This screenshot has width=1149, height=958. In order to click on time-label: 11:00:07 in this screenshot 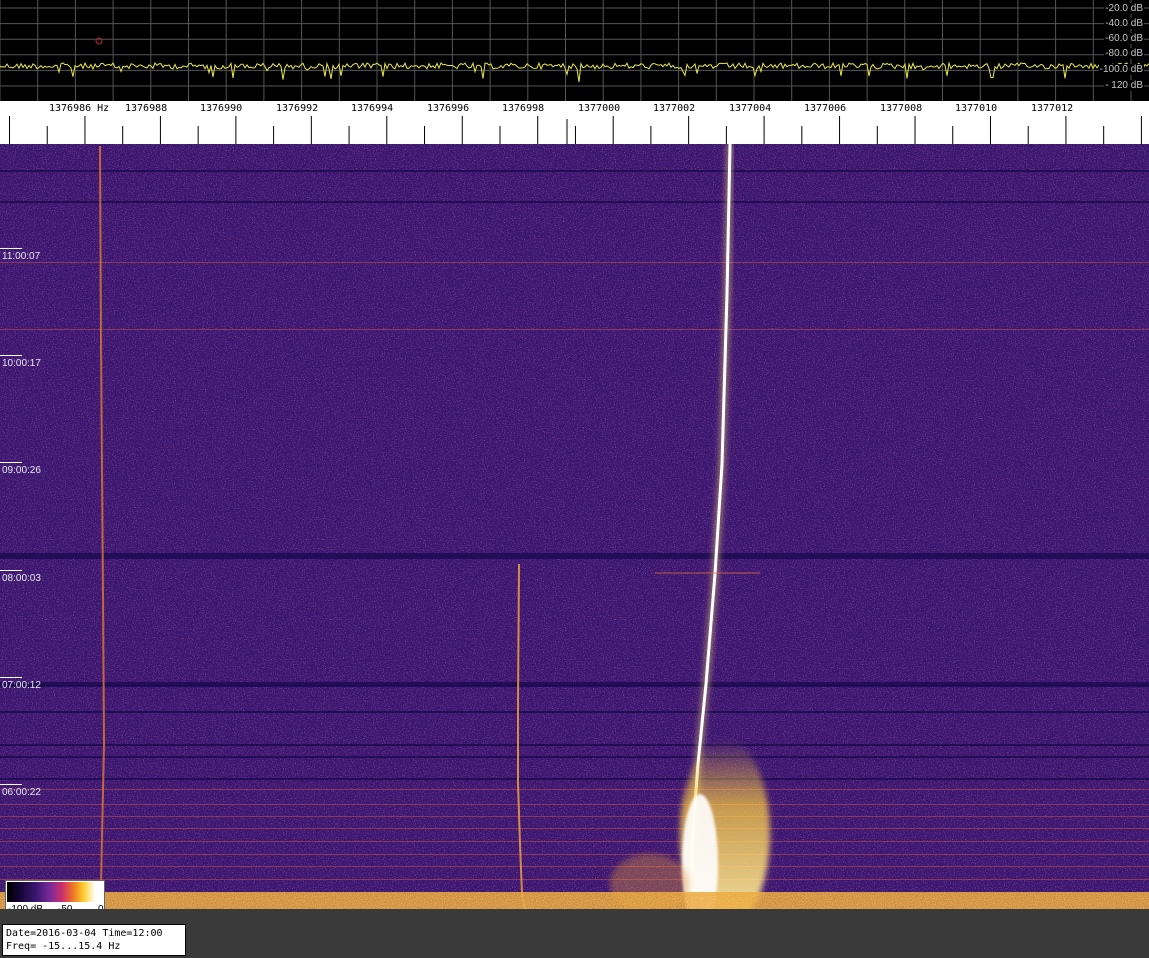, I will do `click(21, 256)`.